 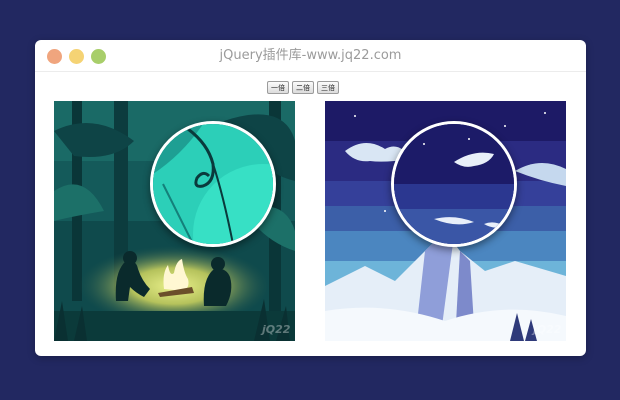 I want to click on magnifier-lens-right, so click(x=454, y=184).